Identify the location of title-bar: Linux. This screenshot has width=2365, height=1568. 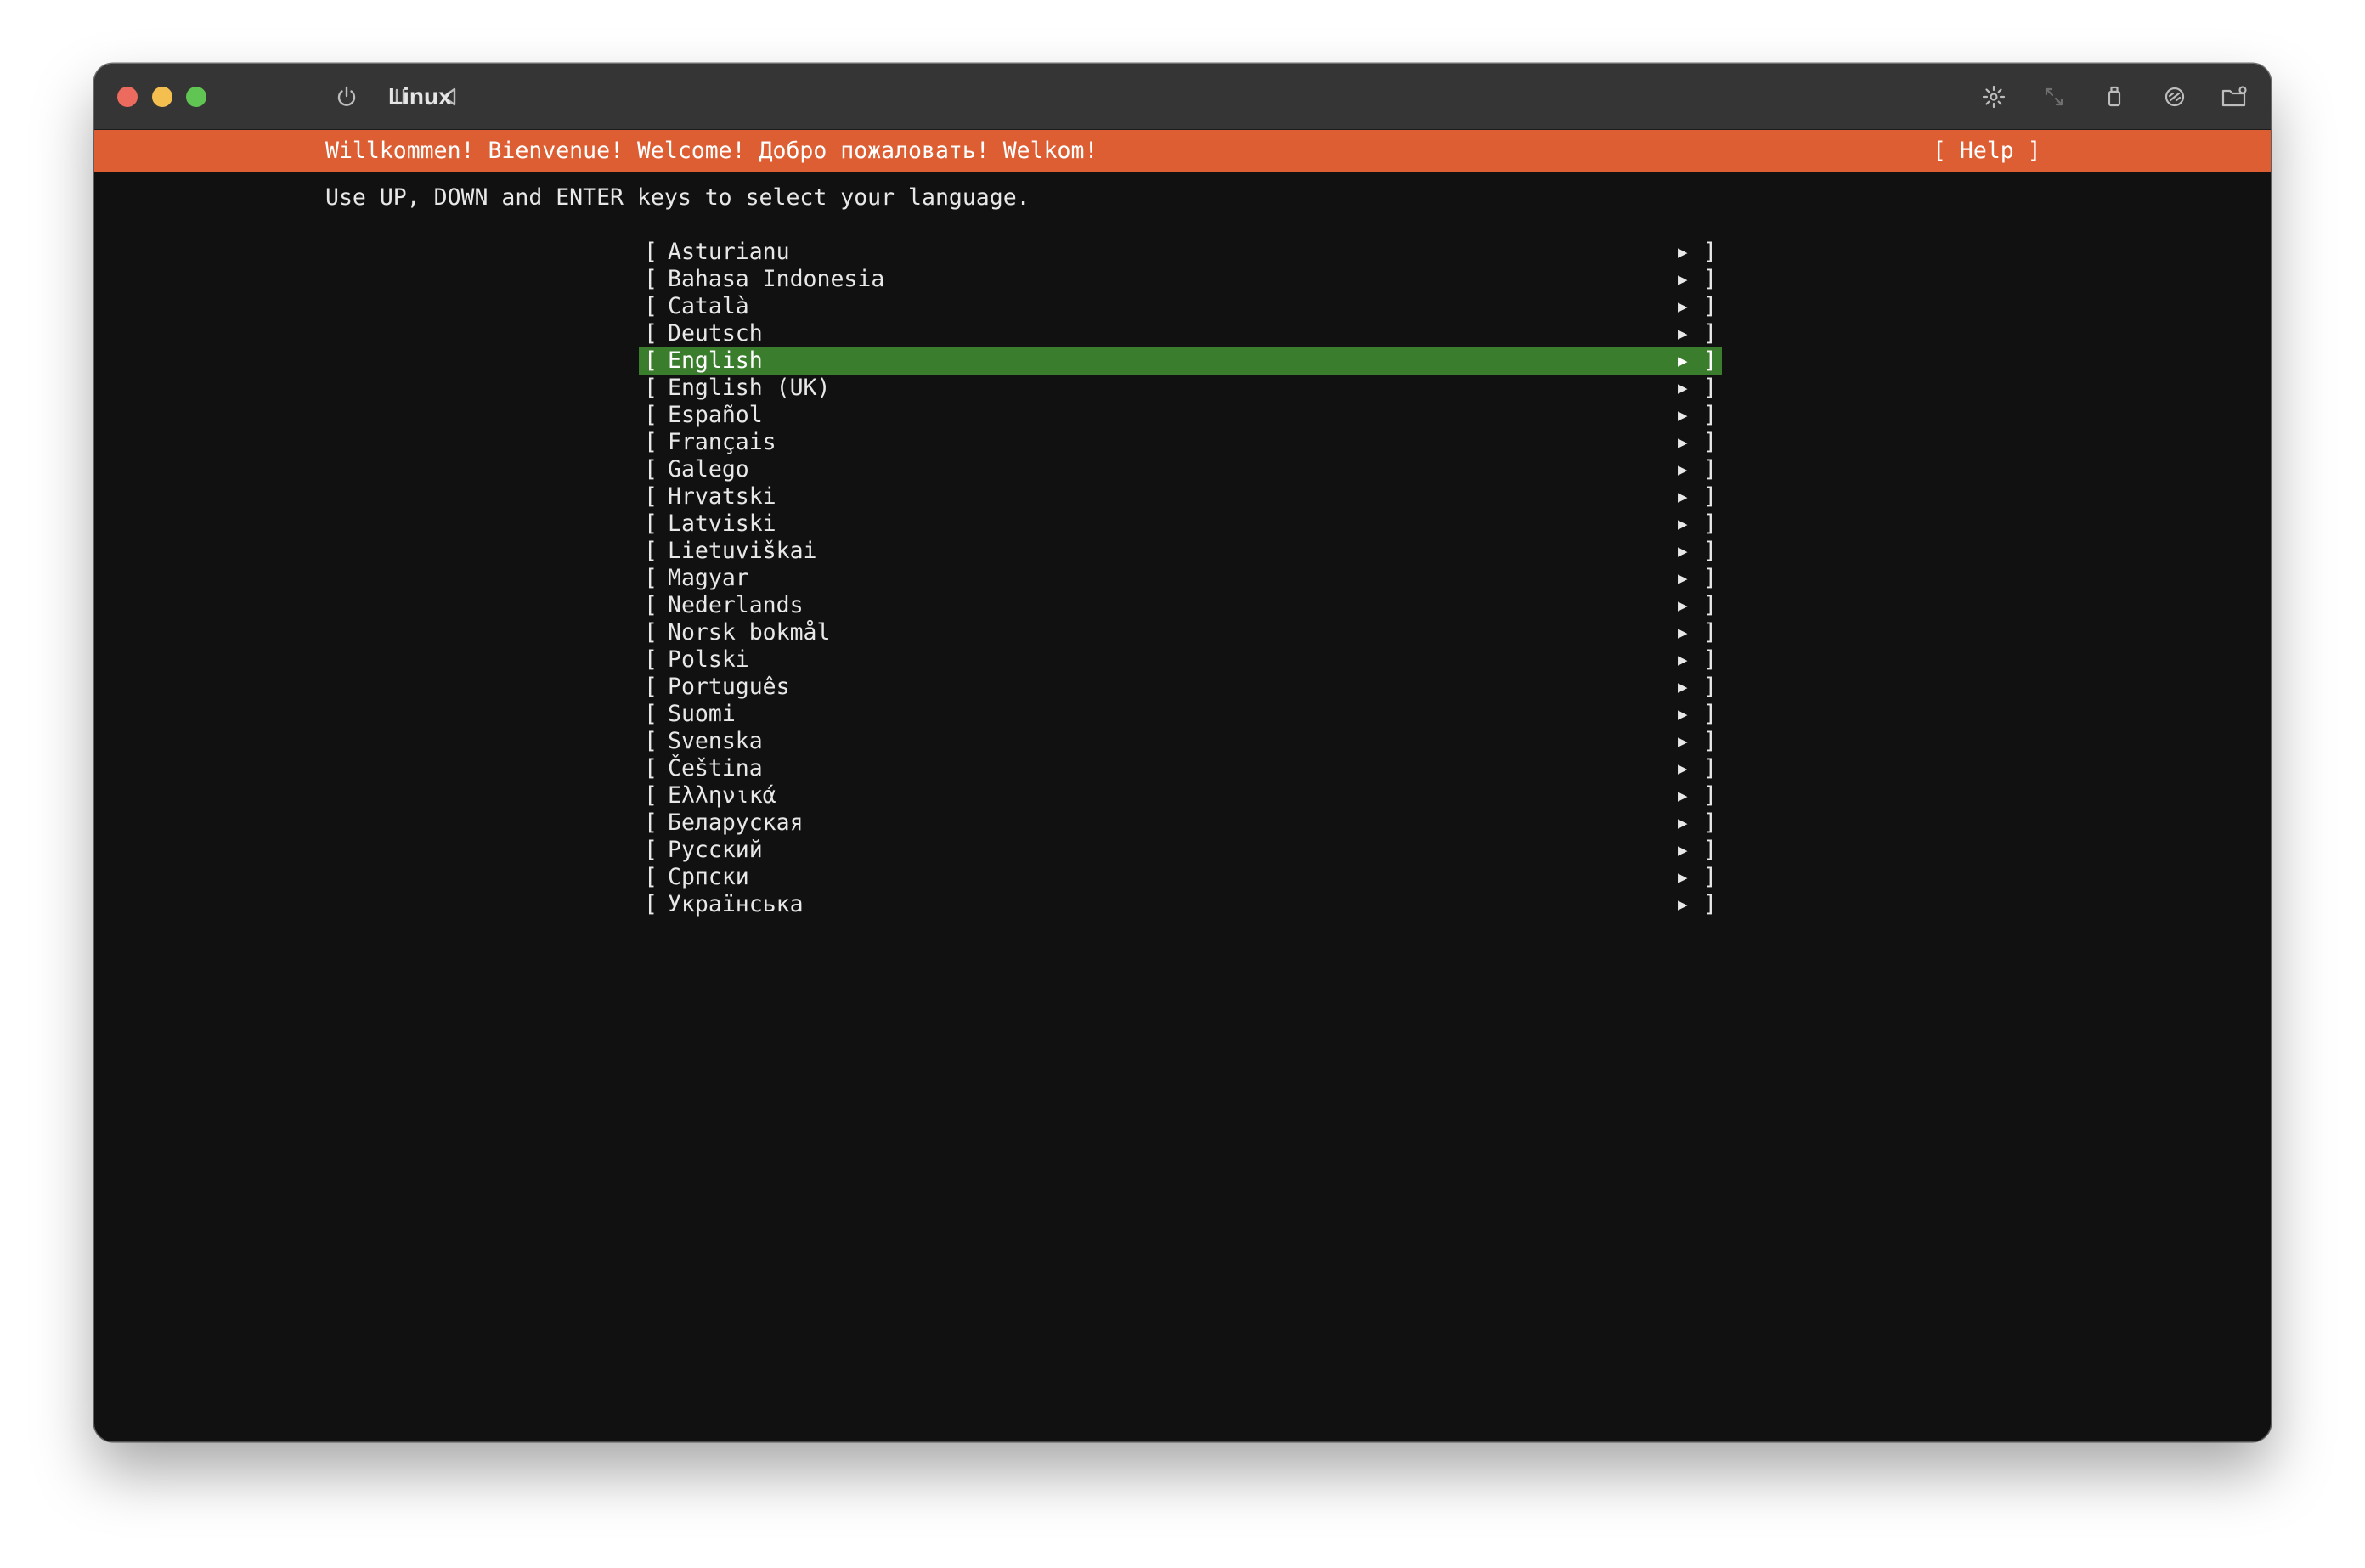
(1182, 97).